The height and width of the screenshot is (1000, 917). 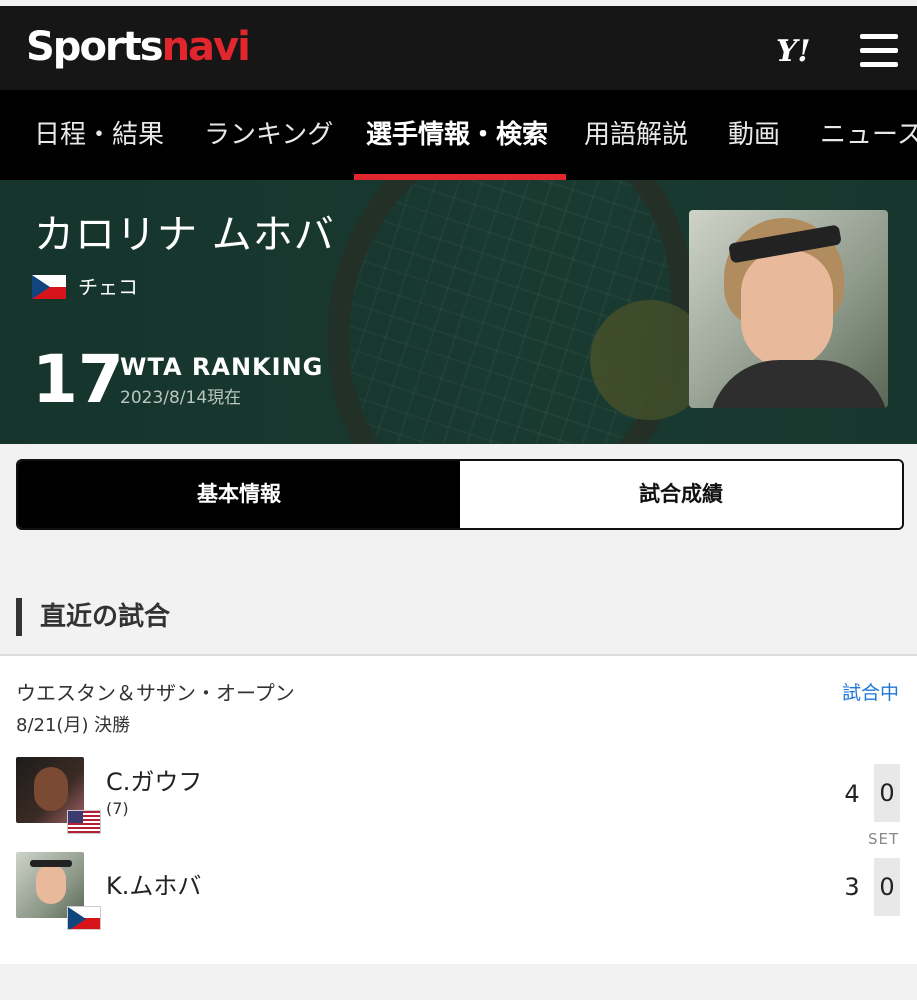 I want to click on player2-sets: 0, so click(x=887, y=887).